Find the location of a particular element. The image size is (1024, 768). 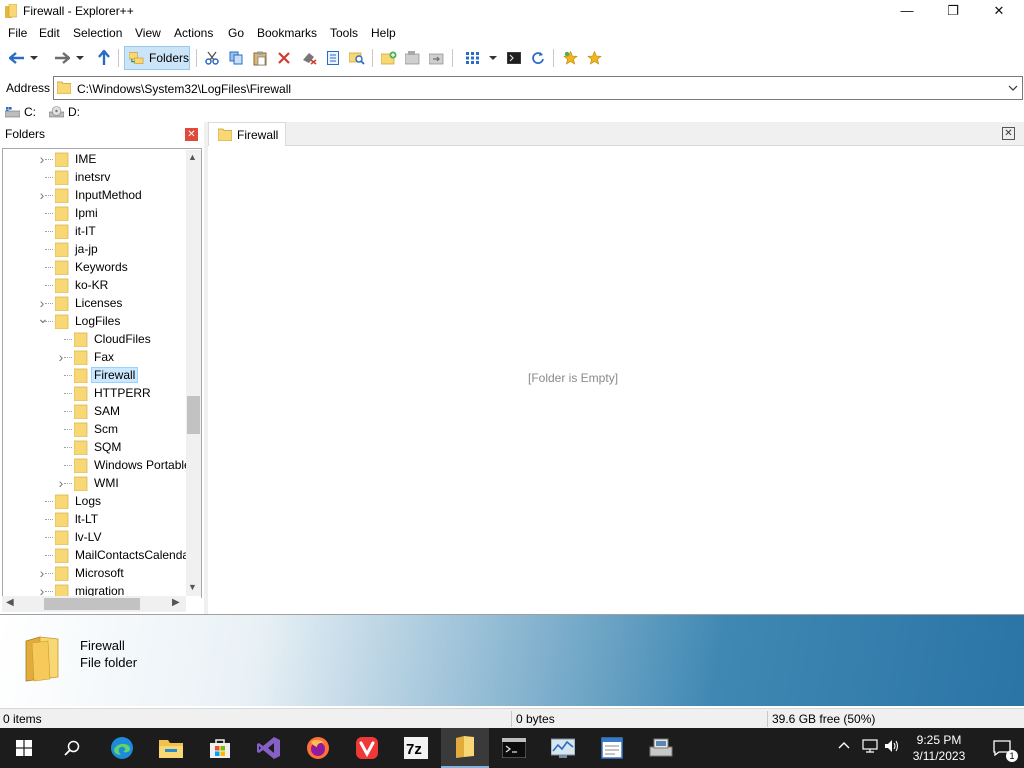

address-input: C:\Windows\System32\LogFiles\Firewall is located at coordinates (538, 88).